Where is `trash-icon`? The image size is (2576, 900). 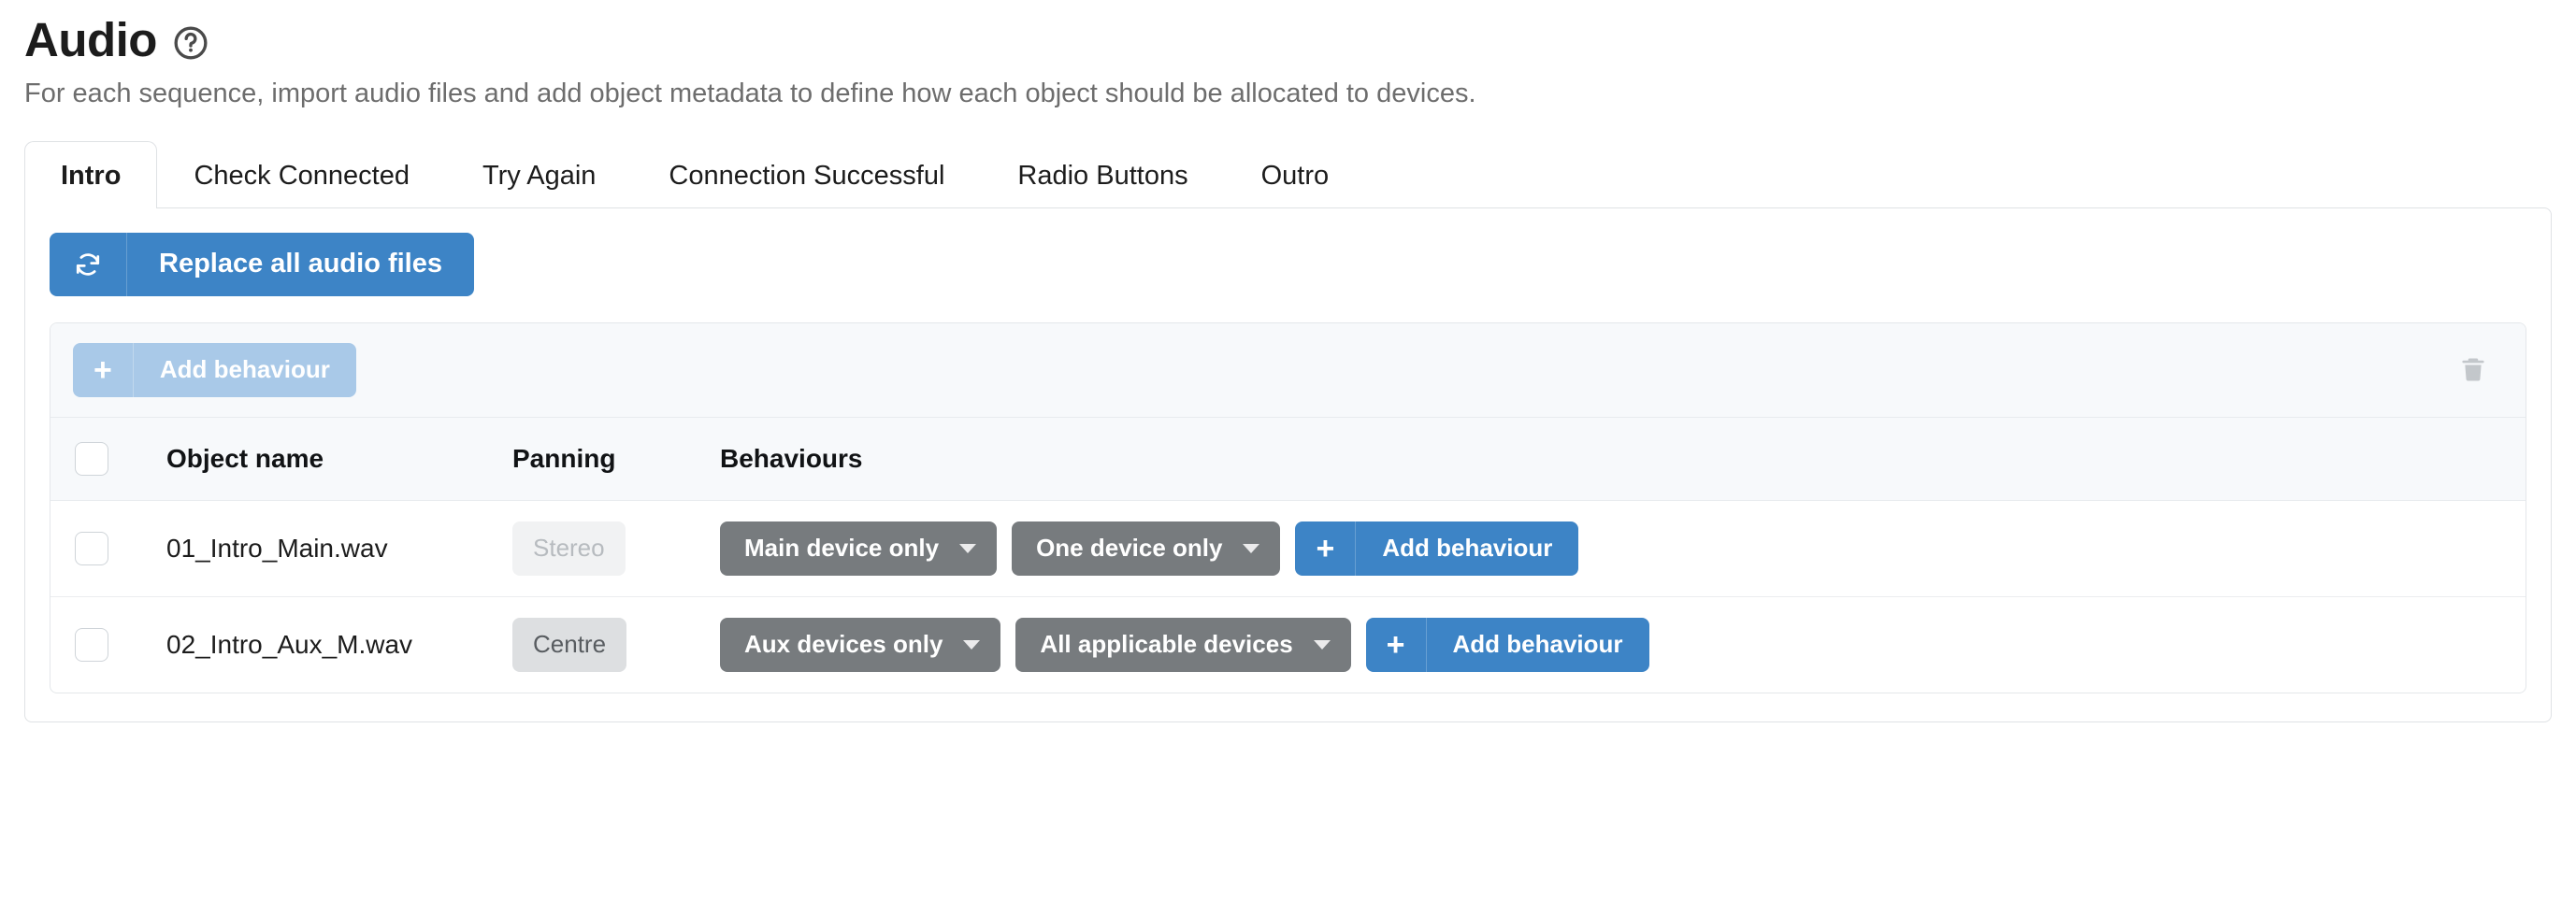 trash-icon is located at coordinates (2473, 370).